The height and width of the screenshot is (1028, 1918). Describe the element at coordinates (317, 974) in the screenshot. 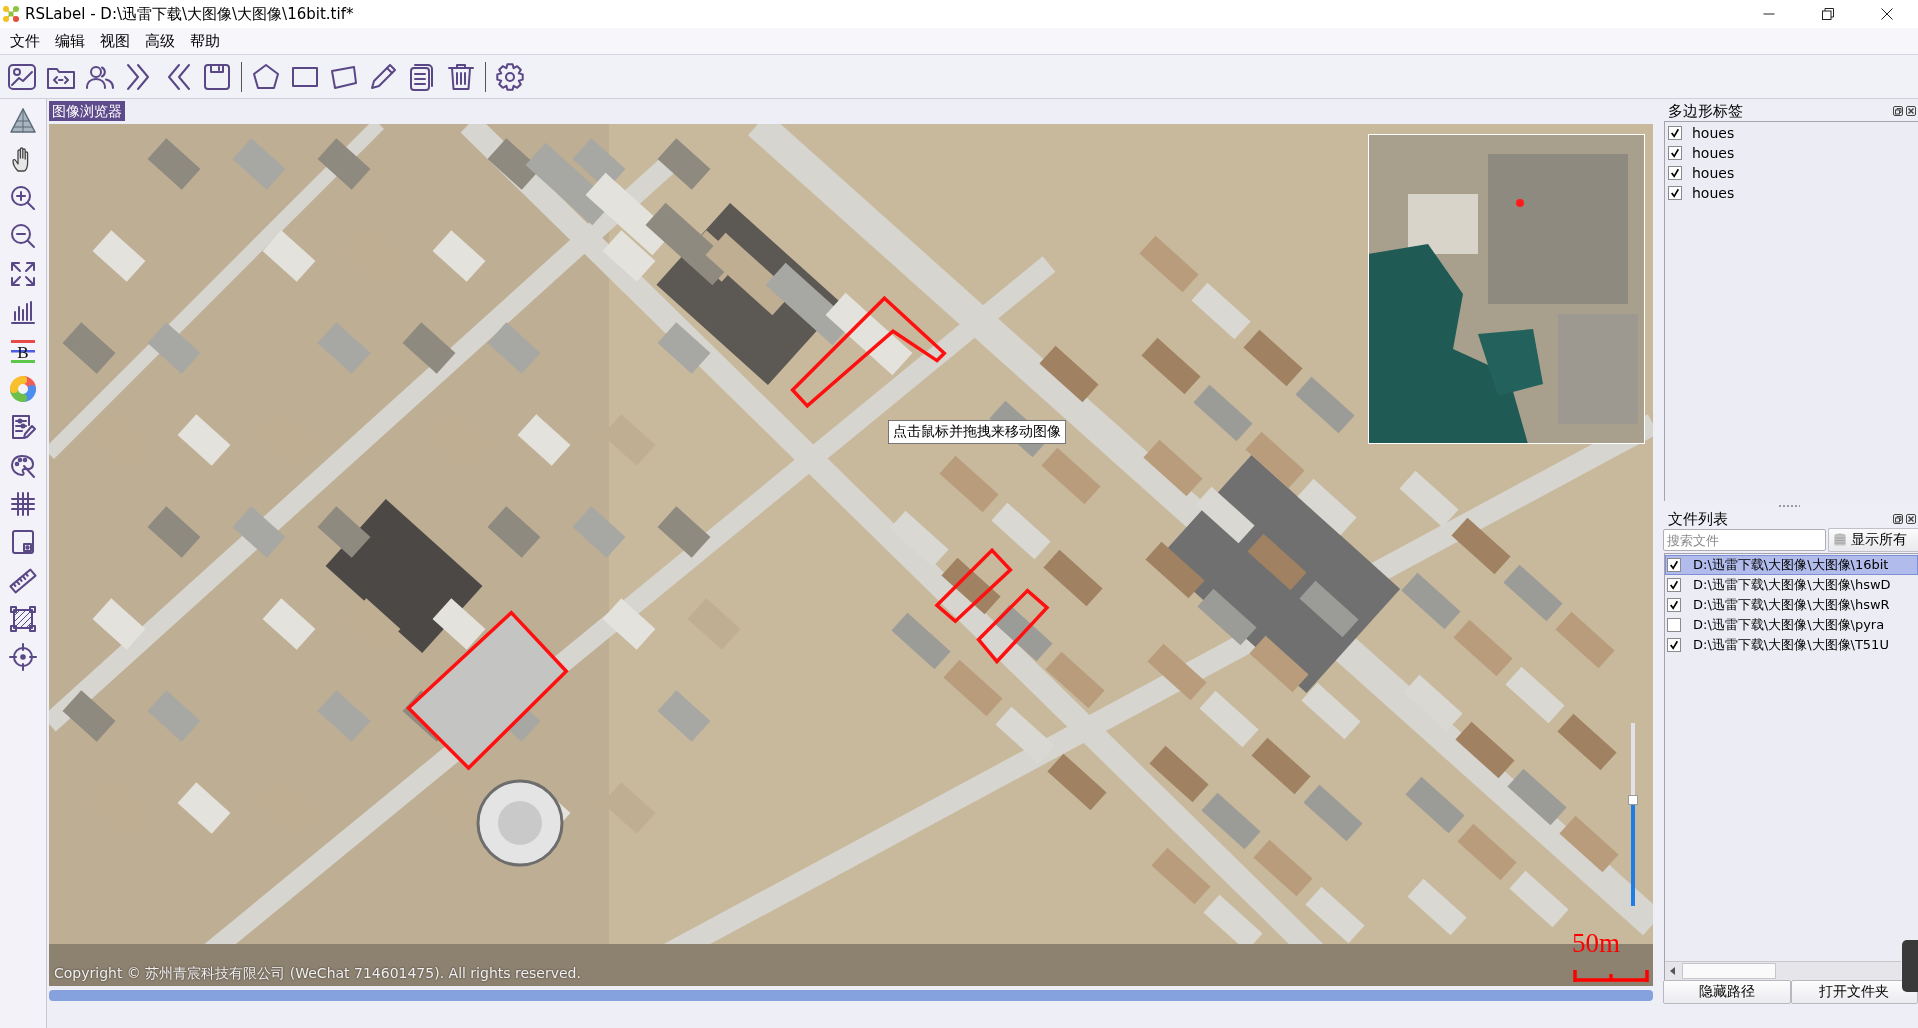

I see `copyright-text: Copyright © 苏州青宸科技有限公司 (WeChat 714601475). All rights reserved.` at that location.